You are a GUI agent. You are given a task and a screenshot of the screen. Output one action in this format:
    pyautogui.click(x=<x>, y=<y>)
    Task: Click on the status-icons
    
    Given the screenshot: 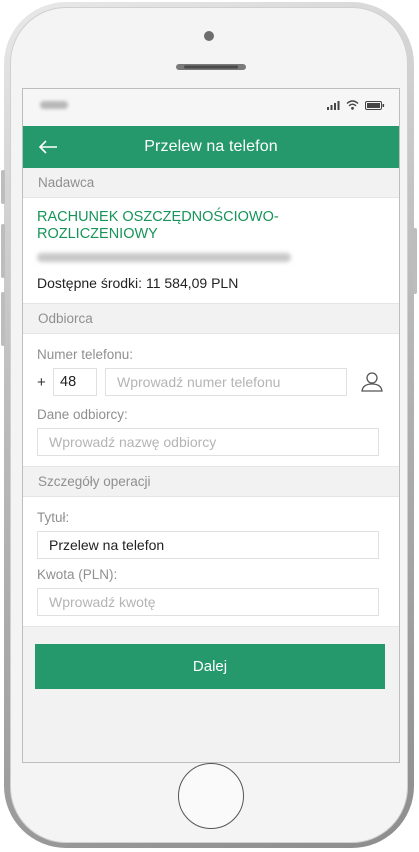 What is the action you would take?
    pyautogui.click(x=356, y=105)
    